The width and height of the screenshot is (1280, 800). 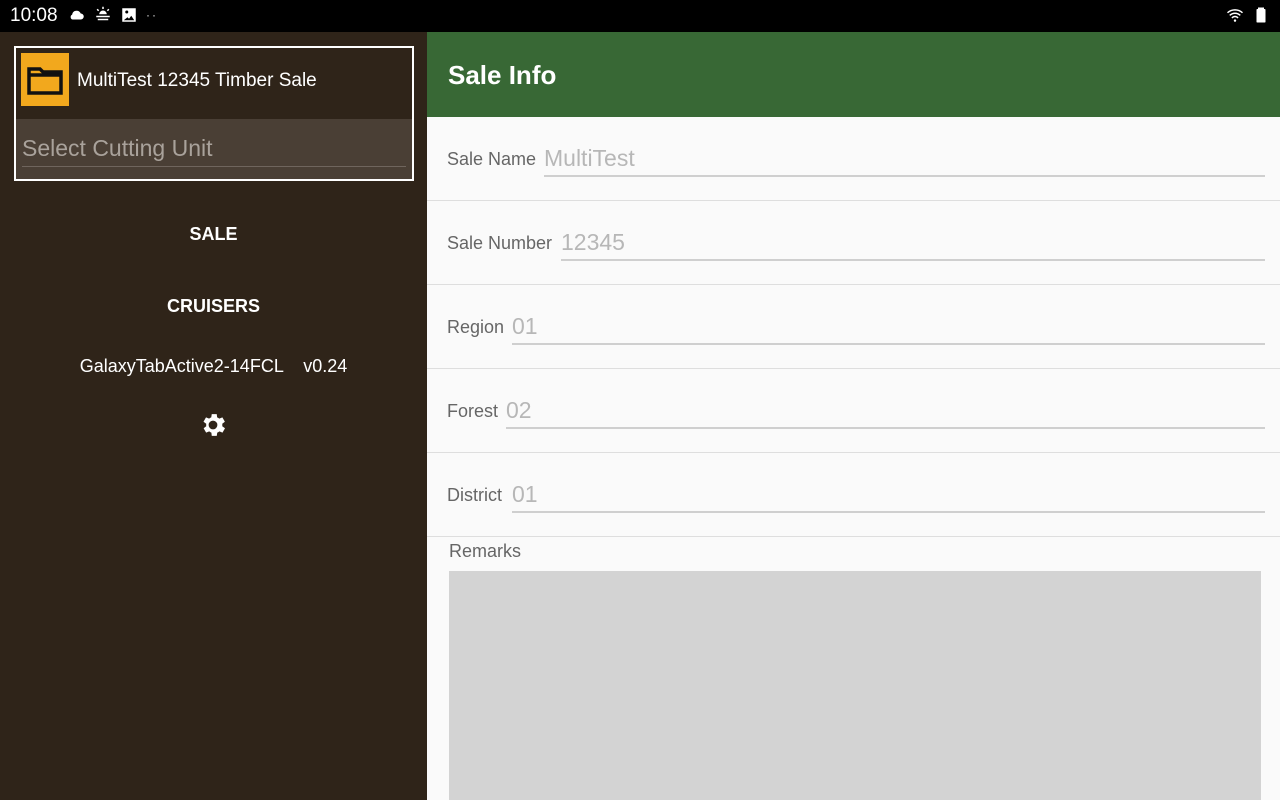 What do you see at coordinates (213, 306) in the screenshot?
I see `nav-item-cruisers: CRUISERS` at bounding box center [213, 306].